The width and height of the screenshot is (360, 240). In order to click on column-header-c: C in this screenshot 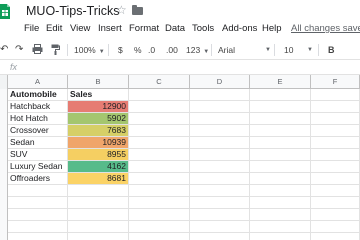, I will do `click(159, 82)`.